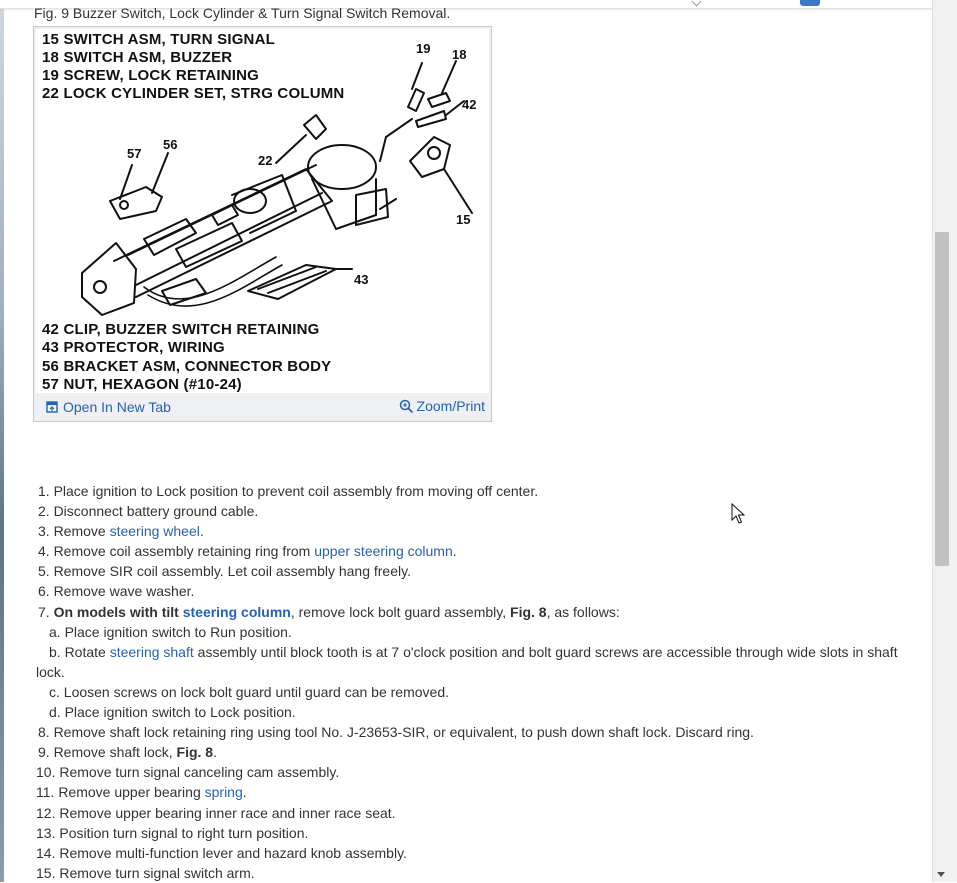 The width and height of the screenshot is (957, 883). I want to click on steering-shaft-link: steering shaft, so click(152, 652).